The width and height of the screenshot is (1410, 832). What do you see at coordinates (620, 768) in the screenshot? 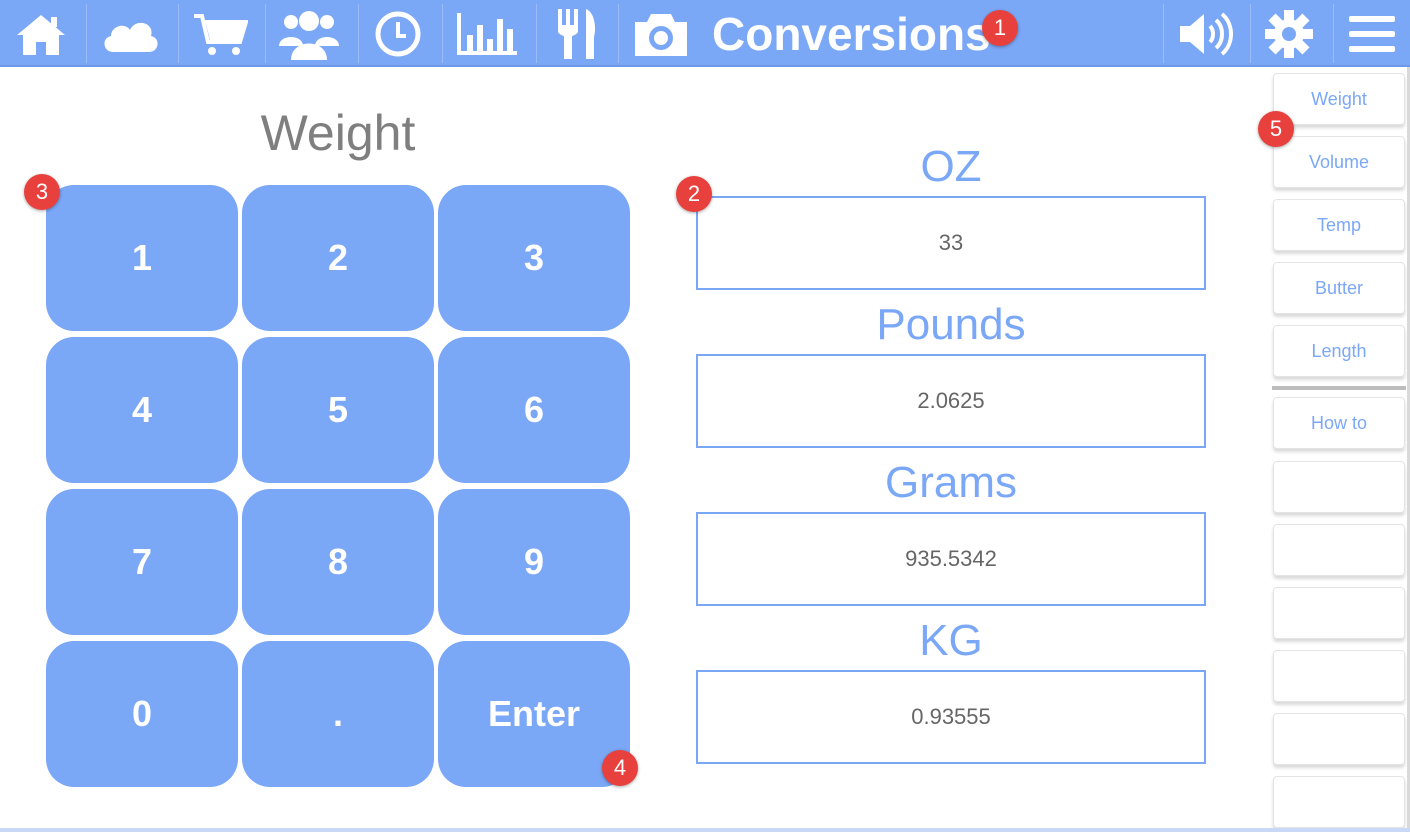
I see `annotation-badge-4: 4` at bounding box center [620, 768].